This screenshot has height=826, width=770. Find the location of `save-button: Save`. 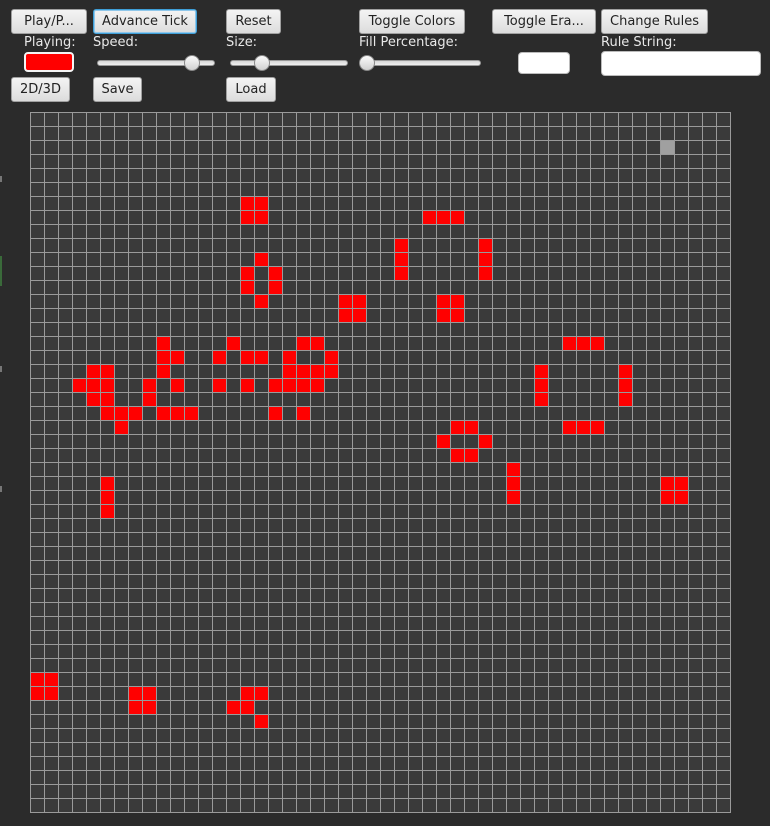

save-button: Save is located at coordinates (117, 89).